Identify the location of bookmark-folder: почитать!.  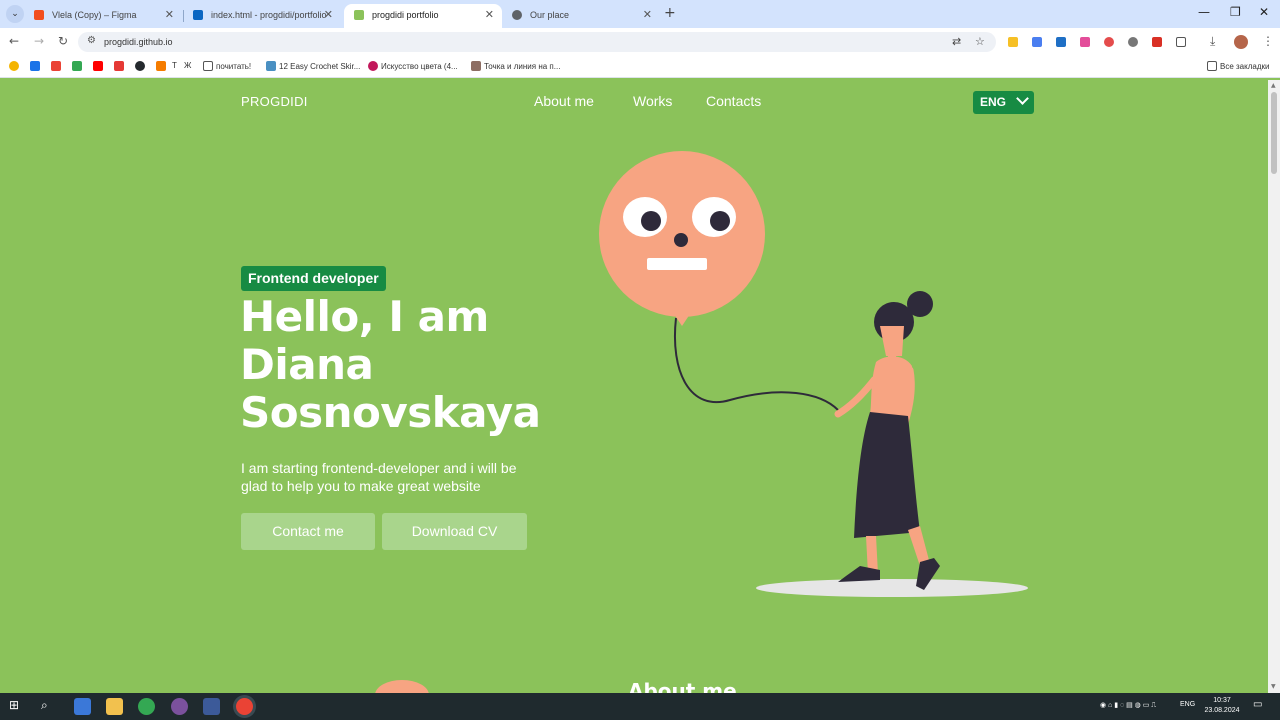
(227, 66).